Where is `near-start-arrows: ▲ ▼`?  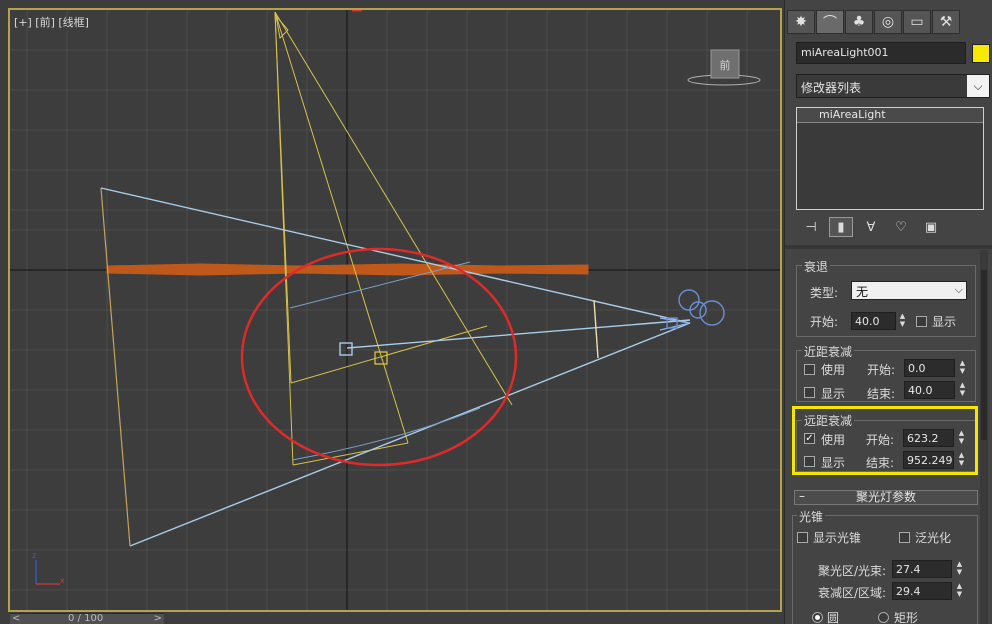
near-start-arrows: ▲ ▼ is located at coordinates (962, 368).